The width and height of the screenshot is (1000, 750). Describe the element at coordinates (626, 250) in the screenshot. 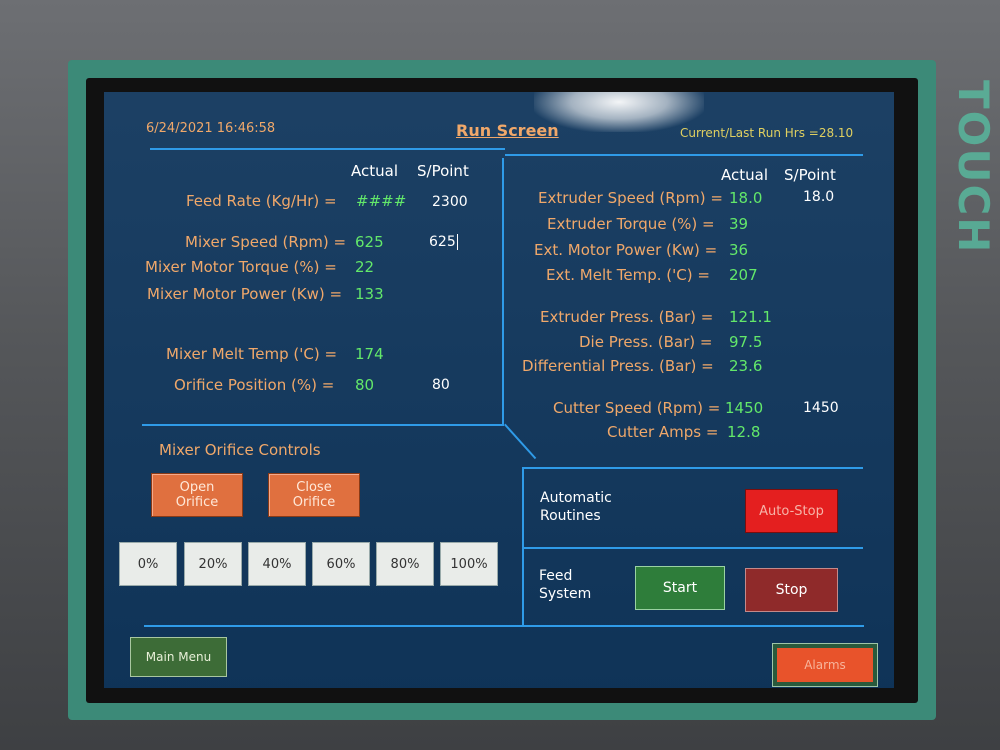

I see `ext-motor-power-label: Ext. Motor Power (Kw) =` at that location.